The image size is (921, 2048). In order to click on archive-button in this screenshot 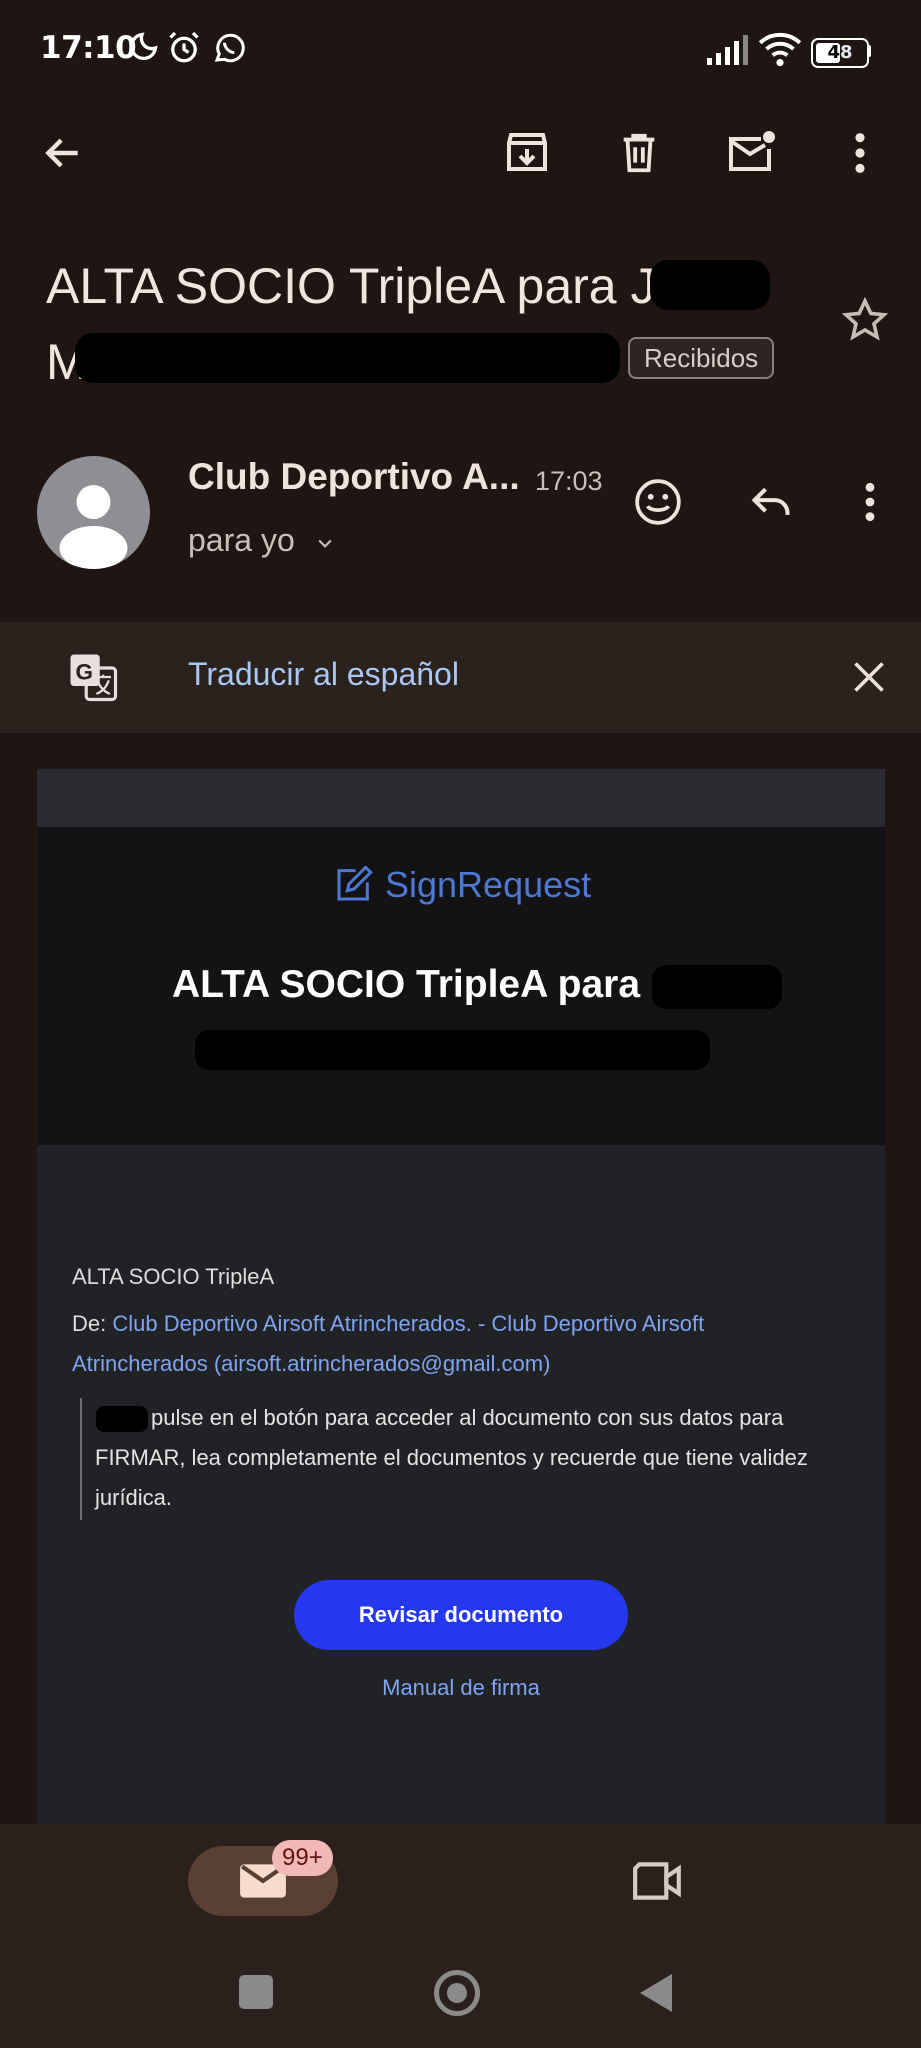, I will do `click(527, 153)`.